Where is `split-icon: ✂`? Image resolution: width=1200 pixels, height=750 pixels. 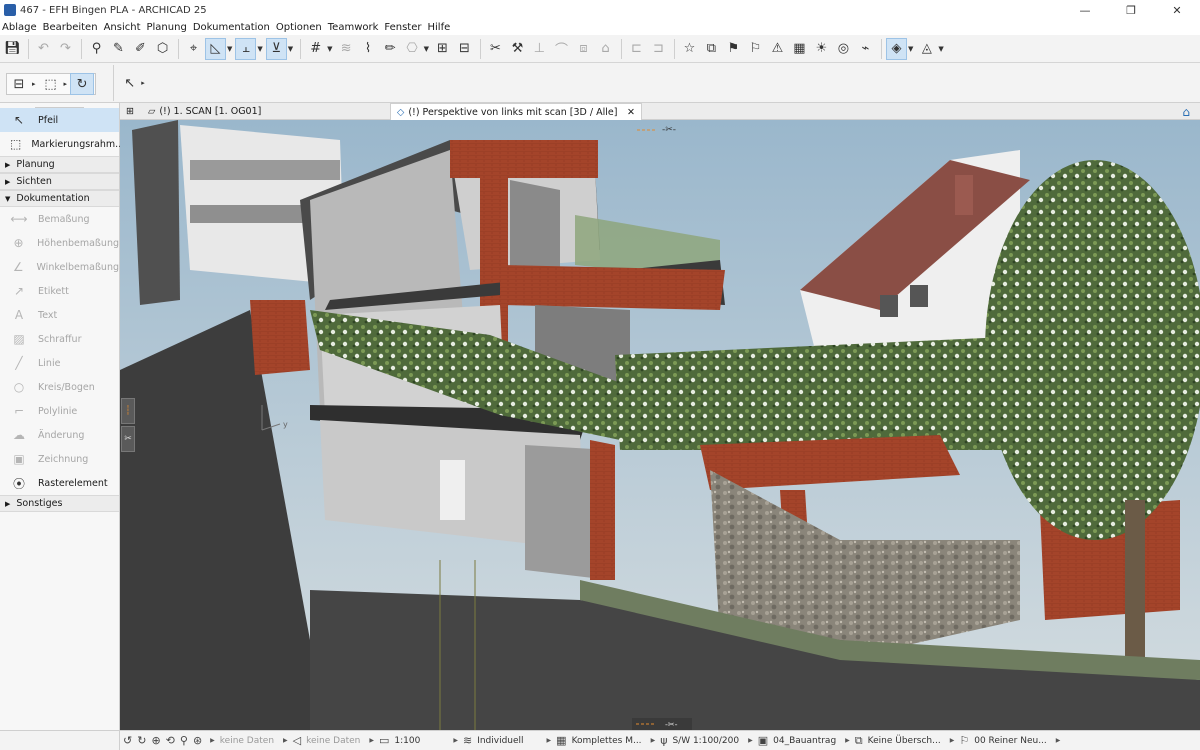 split-icon: ✂ is located at coordinates (495, 49).